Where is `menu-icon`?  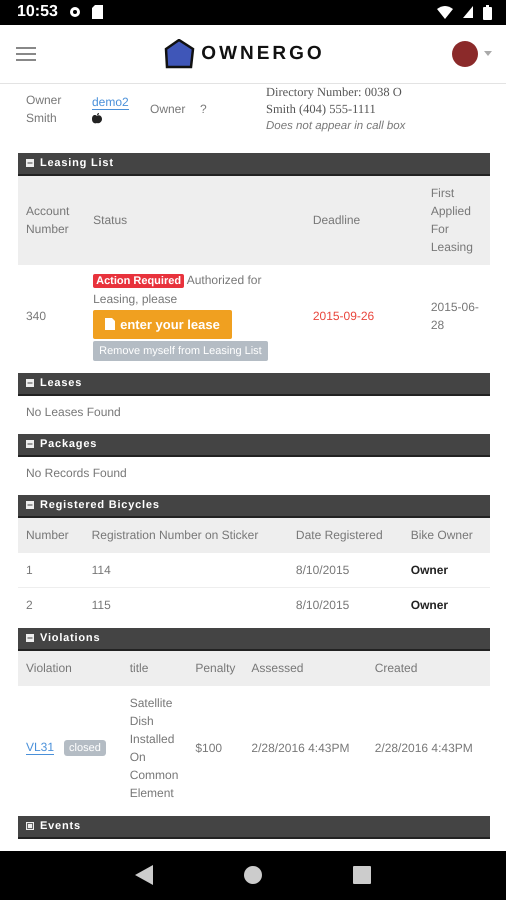 menu-icon is located at coordinates (26, 54).